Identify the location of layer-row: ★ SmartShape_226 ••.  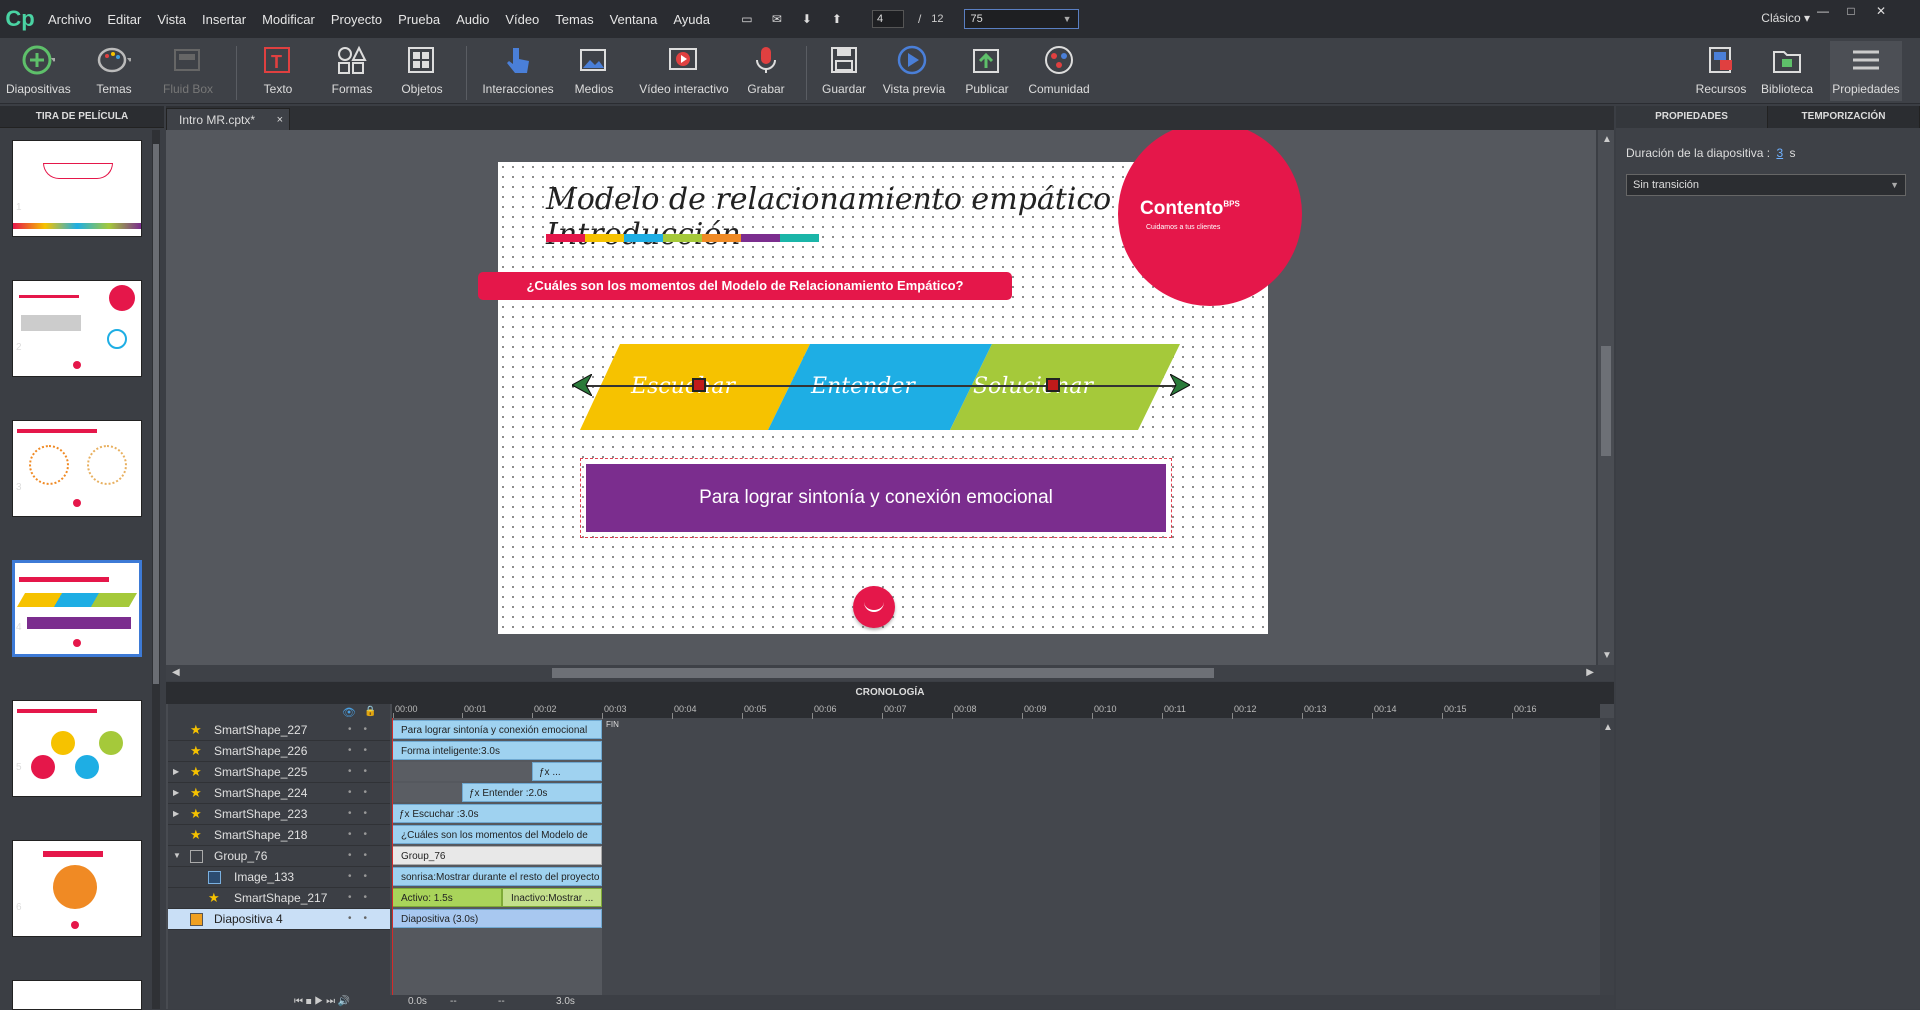
(279, 751).